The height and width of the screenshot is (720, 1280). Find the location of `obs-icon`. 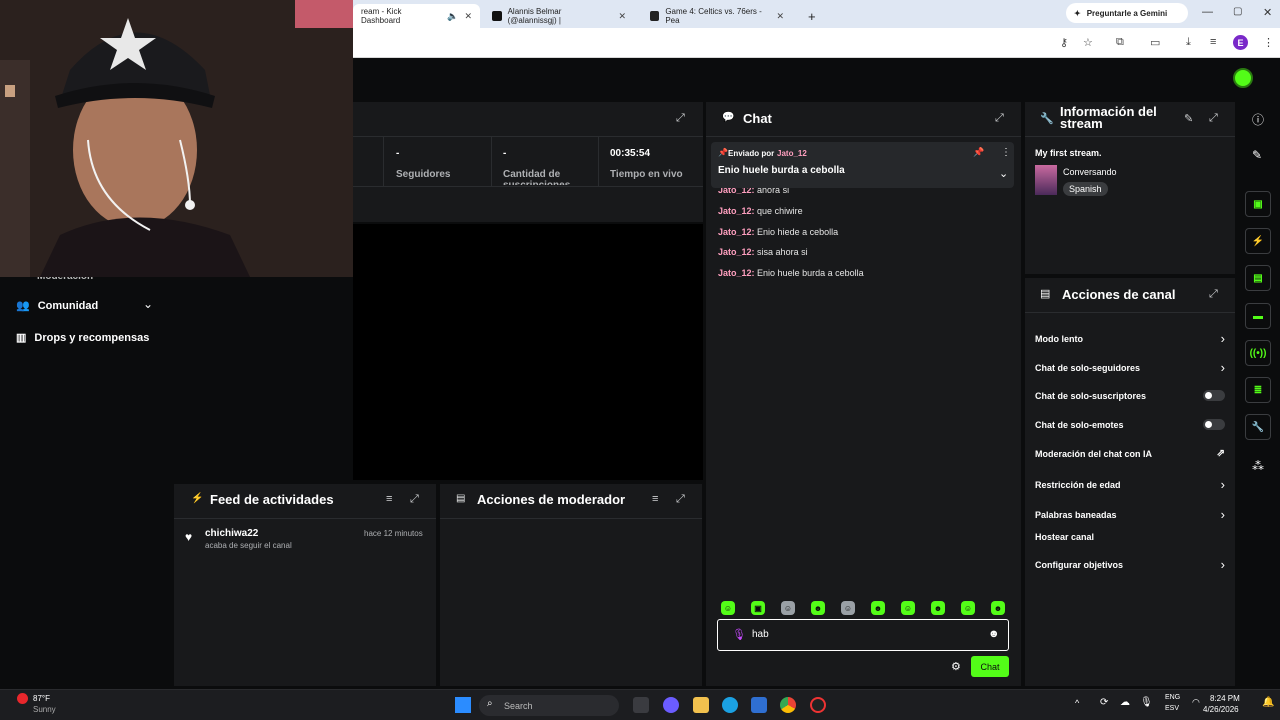

obs-icon is located at coordinates (818, 705).